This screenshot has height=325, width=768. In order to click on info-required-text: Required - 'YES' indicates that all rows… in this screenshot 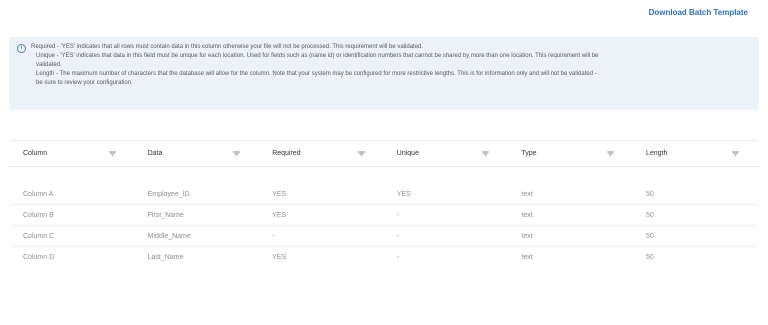, I will do `click(227, 47)`.